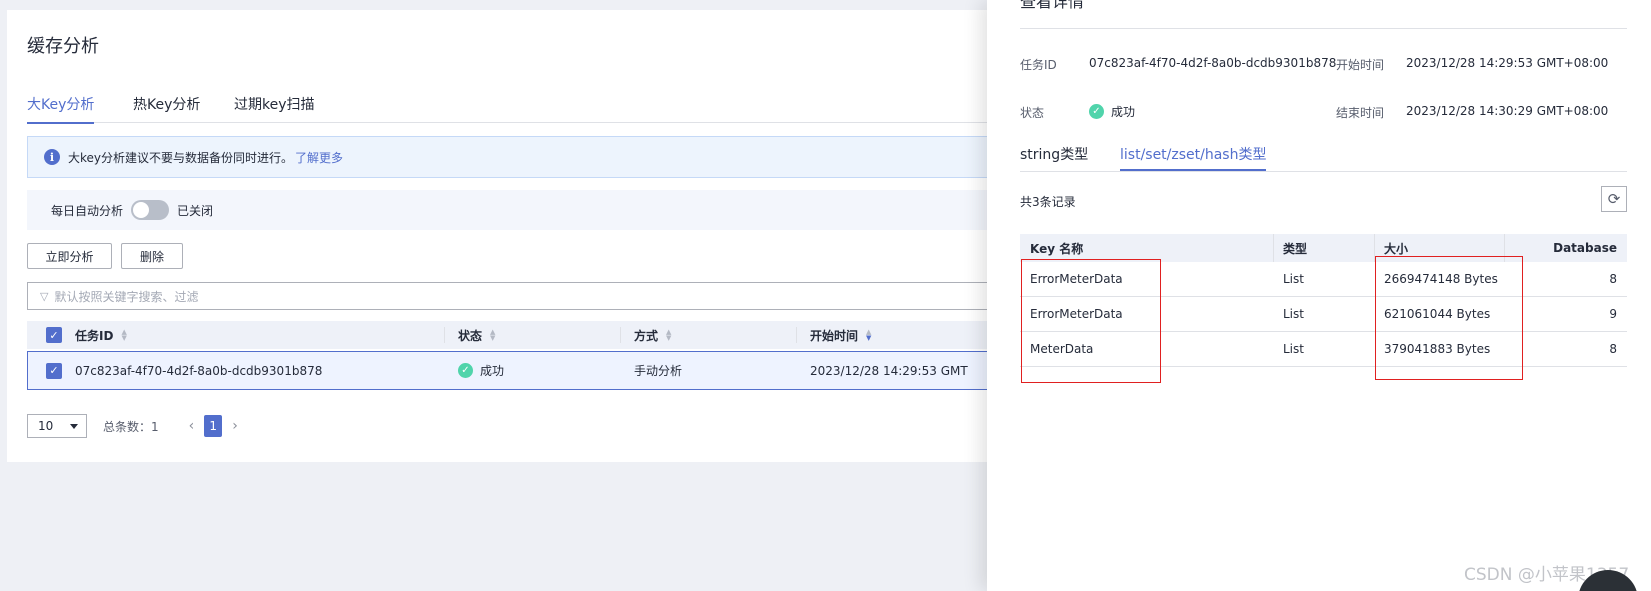  I want to click on header-start-time: 开始时间 ▲ ▼, so click(840, 335).